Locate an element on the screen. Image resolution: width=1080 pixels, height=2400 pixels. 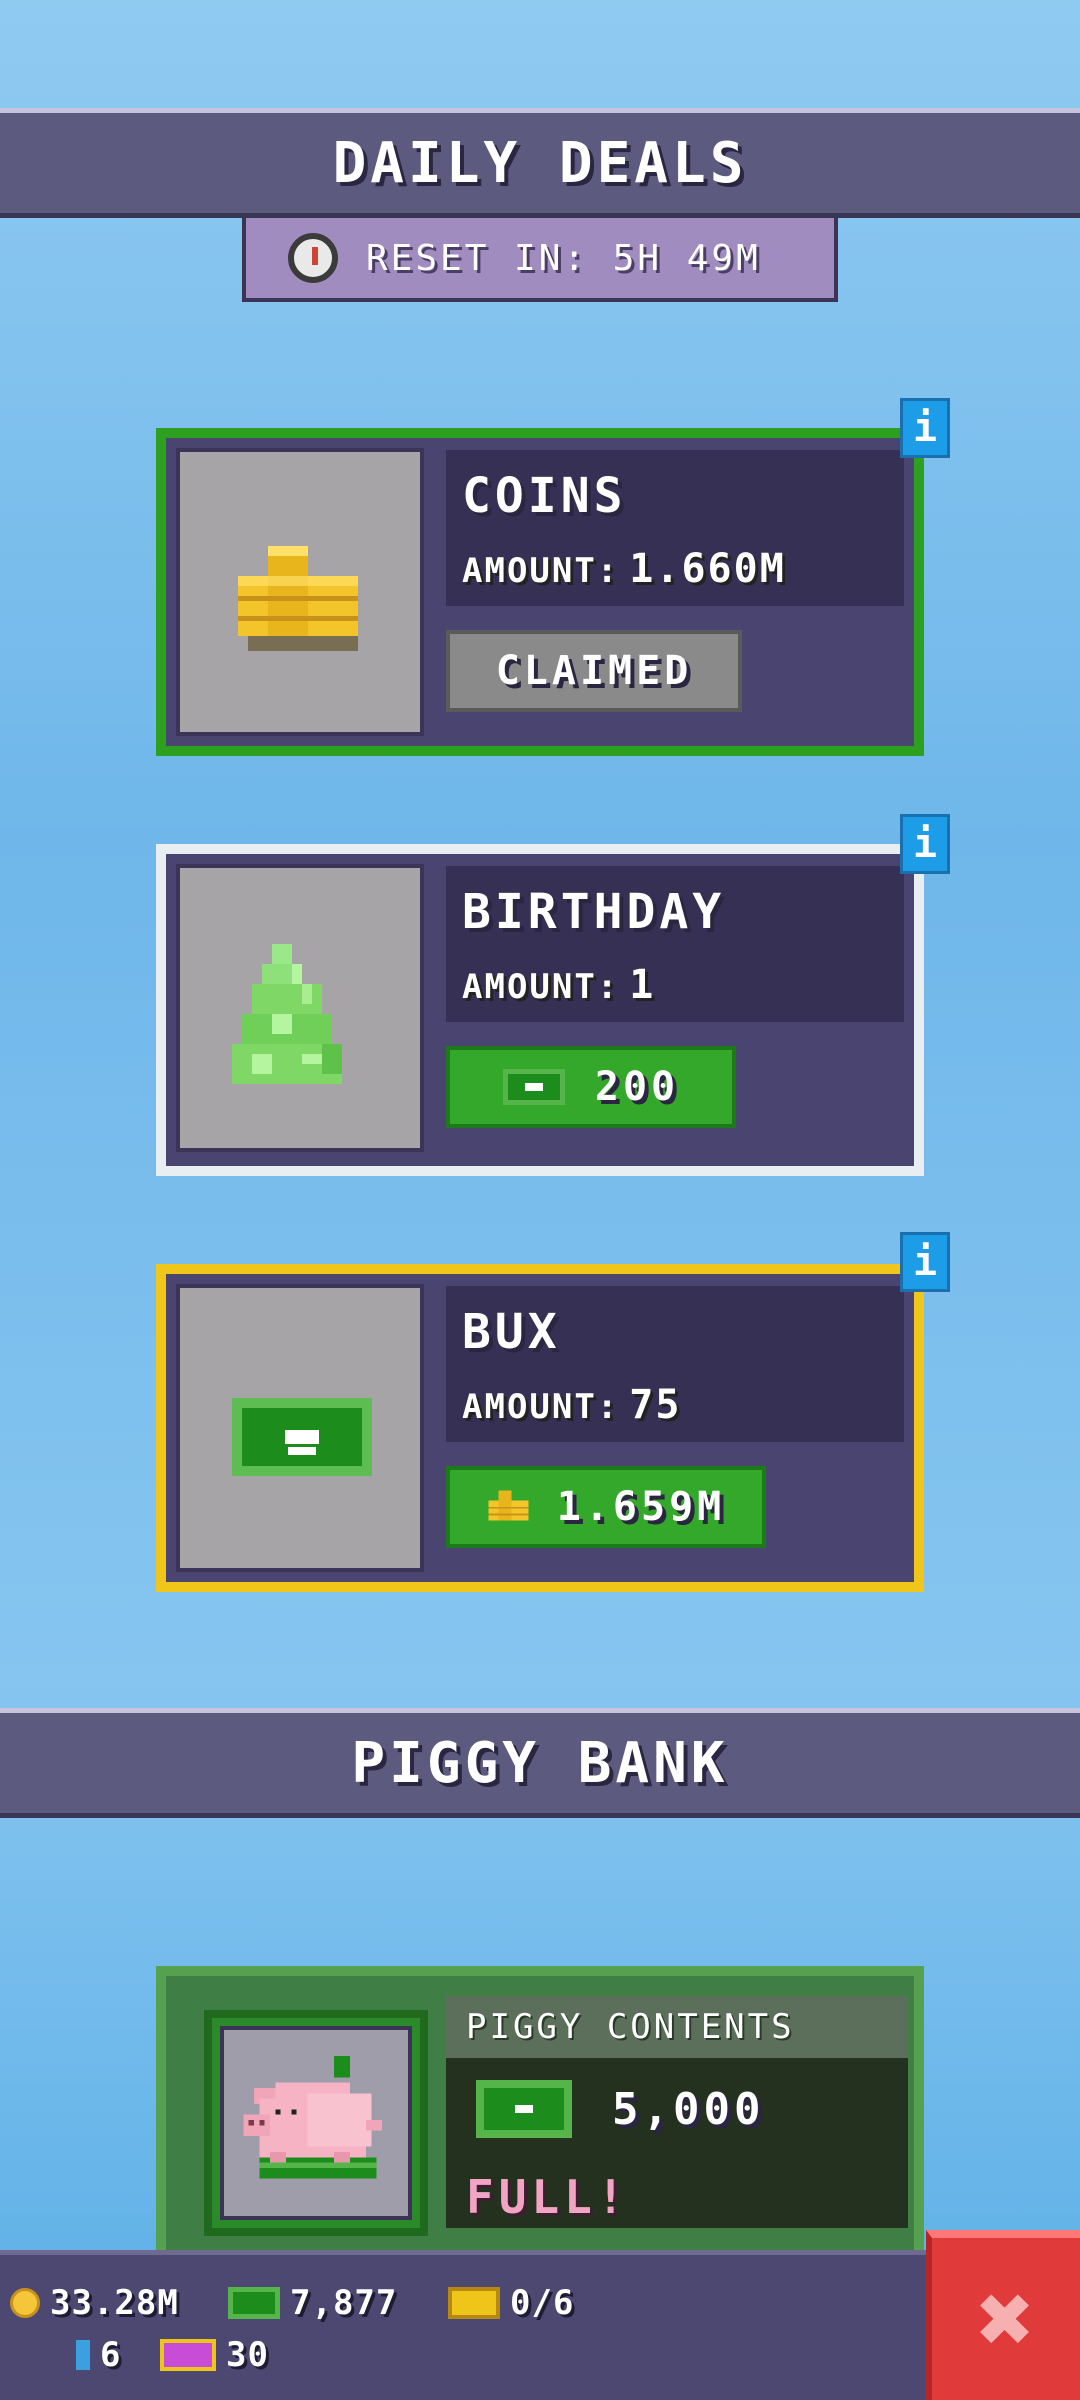
piggy-icon is located at coordinates (312, 2117).